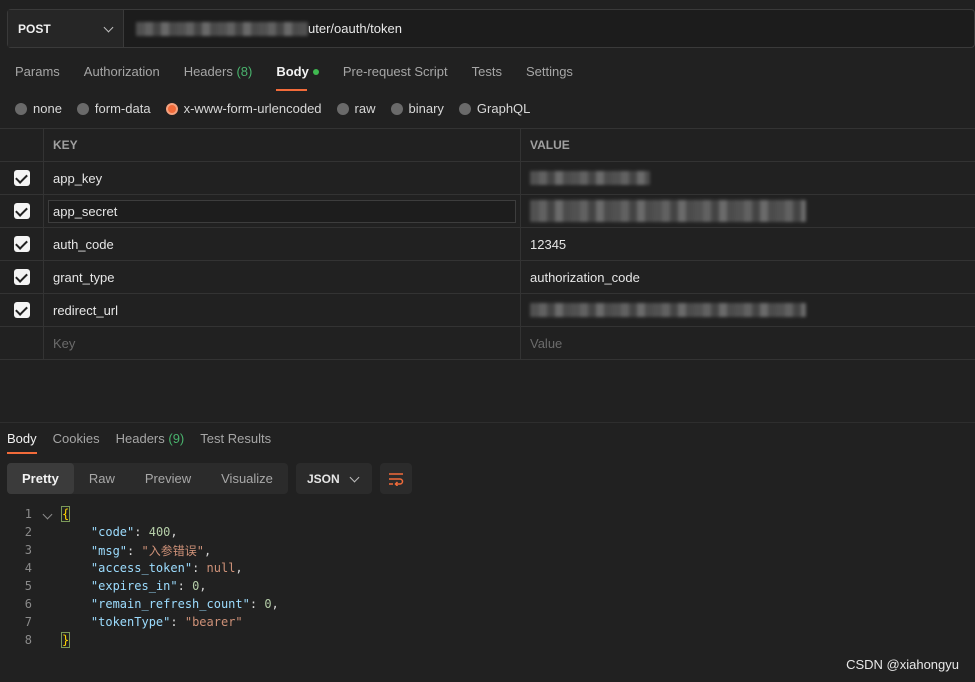 Image resolution: width=975 pixels, height=682 pixels. I want to click on view-raw-button: Raw, so click(102, 478).